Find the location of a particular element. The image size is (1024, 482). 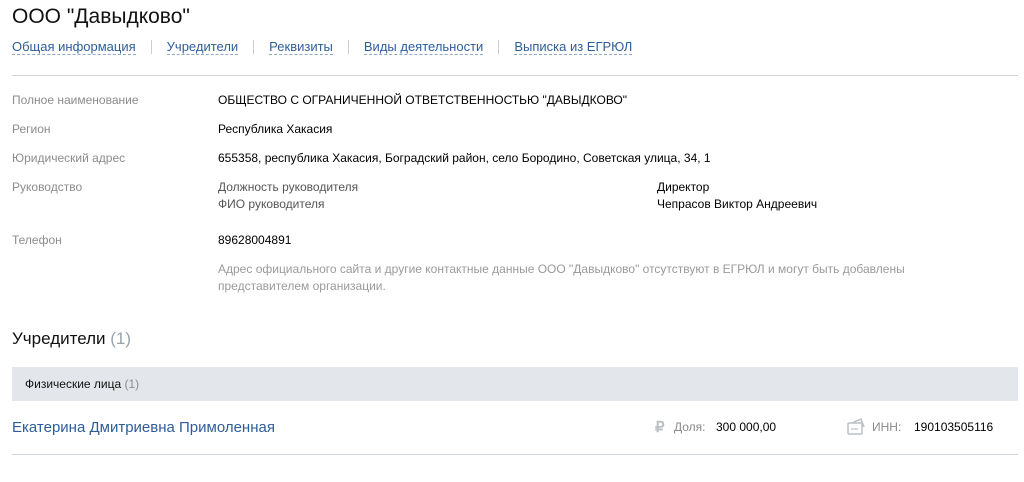

founder-name-link: Екатерина Дмитриевна Примоленная is located at coordinates (143, 427).